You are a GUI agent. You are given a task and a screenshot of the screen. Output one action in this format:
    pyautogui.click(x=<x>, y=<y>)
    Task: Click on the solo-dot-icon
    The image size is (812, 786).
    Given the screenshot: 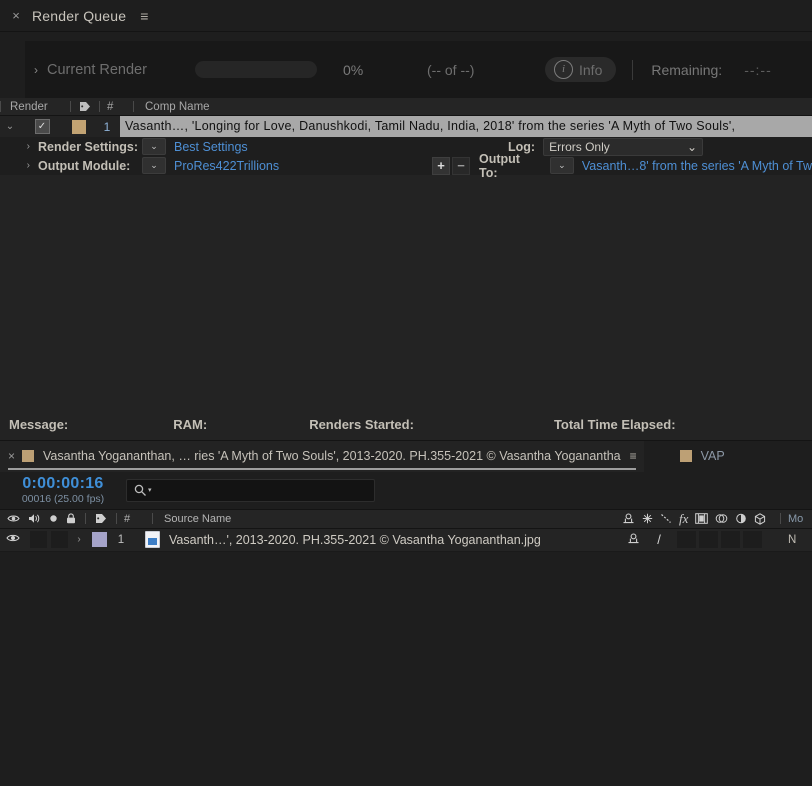 What is the action you would take?
    pyautogui.click(x=53, y=518)
    